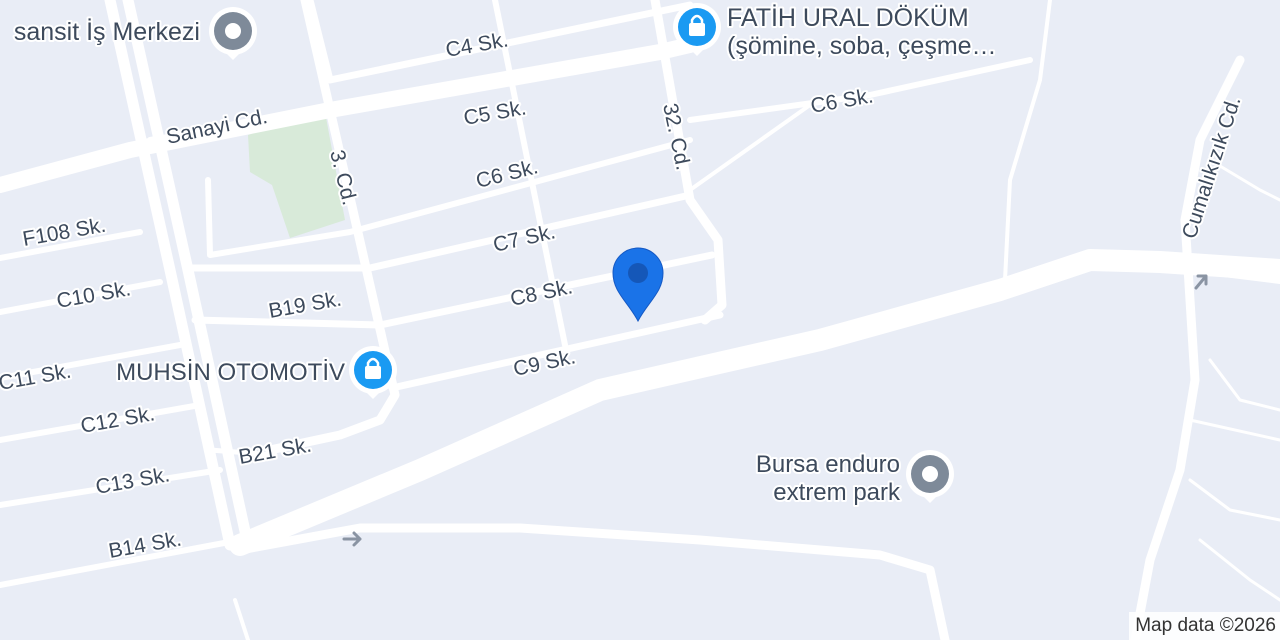 The height and width of the screenshot is (640, 1280). I want to click on poi-label-bursa-line1: Bursa enduro, so click(828, 464).